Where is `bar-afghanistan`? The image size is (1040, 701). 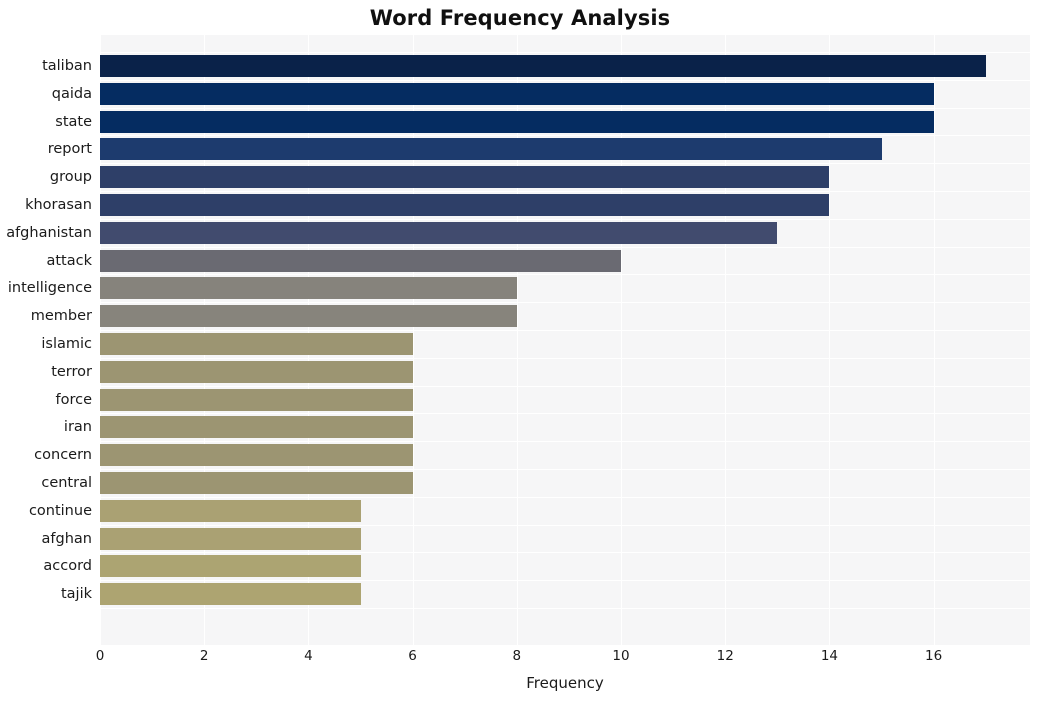
bar-afghanistan is located at coordinates (439, 232).